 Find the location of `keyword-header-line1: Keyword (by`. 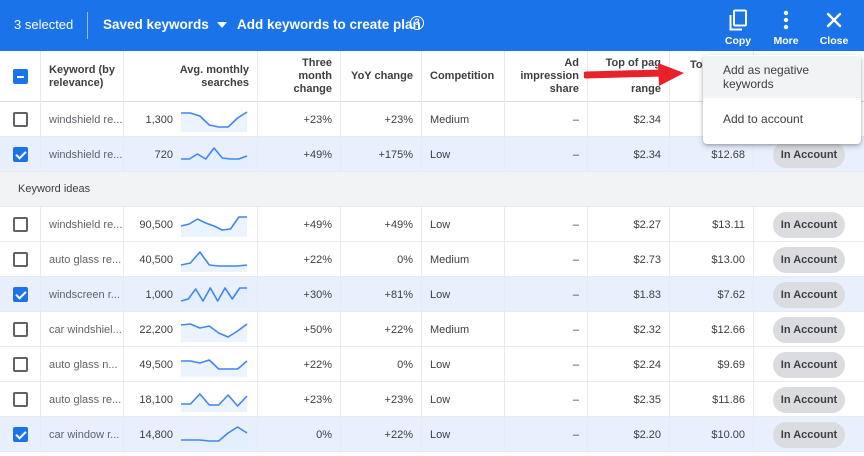

keyword-header-line1: Keyword (by is located at coordinates (82, 69).